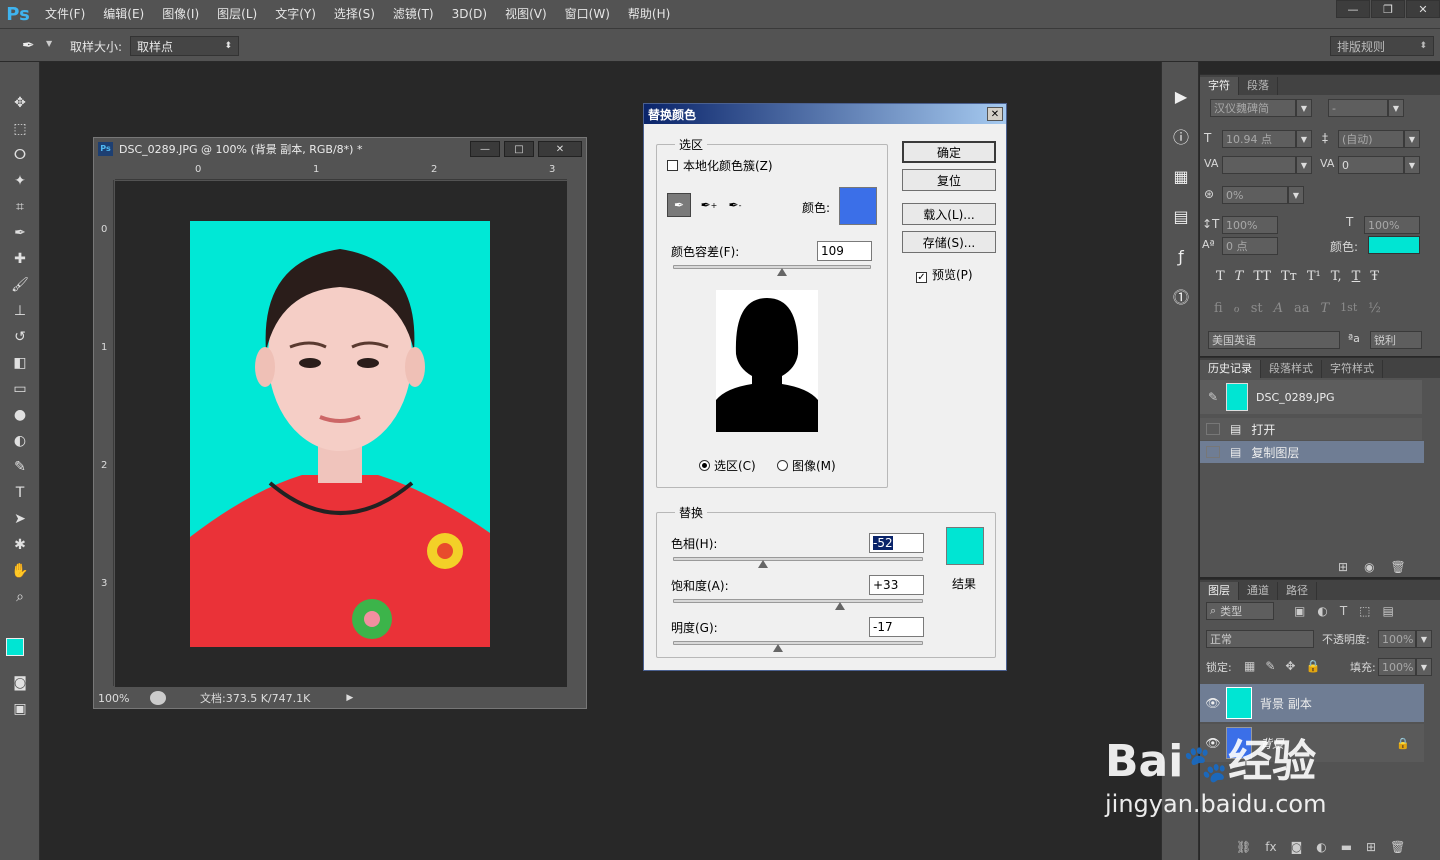  I want to click on tab-paths: 路径, so click(1297, 591).